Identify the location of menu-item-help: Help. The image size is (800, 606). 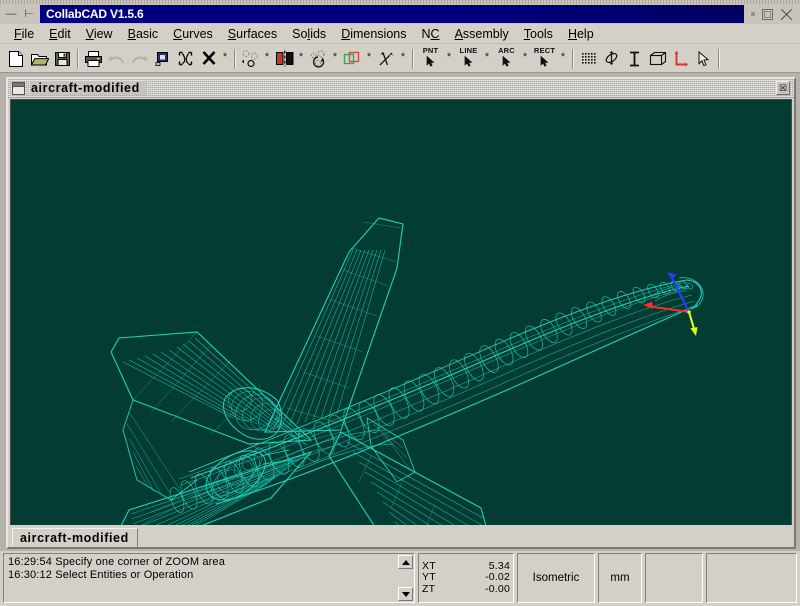
(581, 34).